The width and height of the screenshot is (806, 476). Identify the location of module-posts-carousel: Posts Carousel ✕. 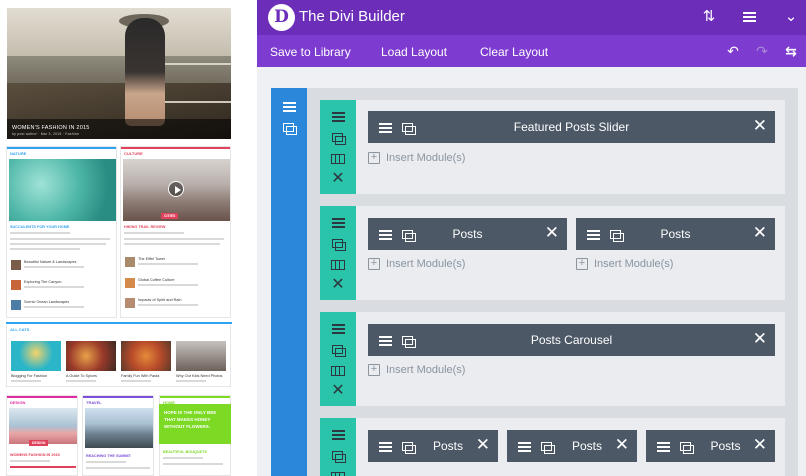
(571, 340).